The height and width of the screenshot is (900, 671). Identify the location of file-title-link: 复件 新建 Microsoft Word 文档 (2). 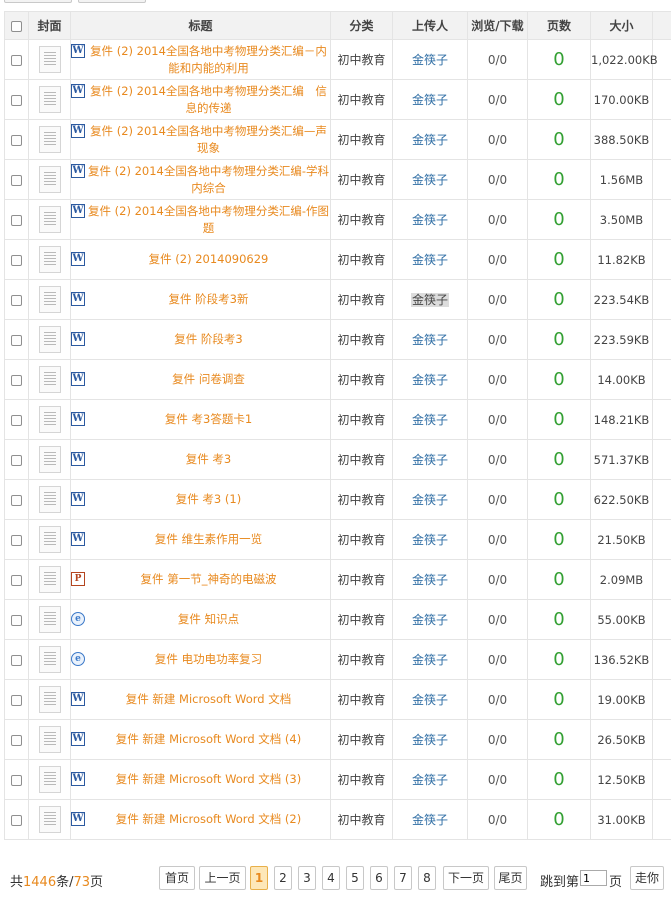
(208, 819).